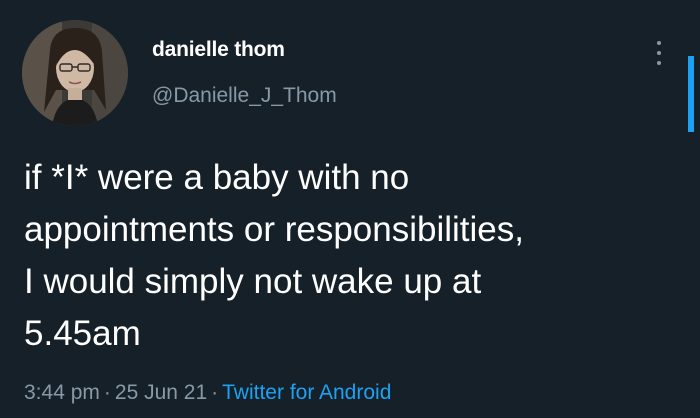 The height and width of the screenshot is (418, 700). Describe the element at coordinates (306, 392) in the screenshot. I see `tweet-source-link: Twitter for Android` at that location.